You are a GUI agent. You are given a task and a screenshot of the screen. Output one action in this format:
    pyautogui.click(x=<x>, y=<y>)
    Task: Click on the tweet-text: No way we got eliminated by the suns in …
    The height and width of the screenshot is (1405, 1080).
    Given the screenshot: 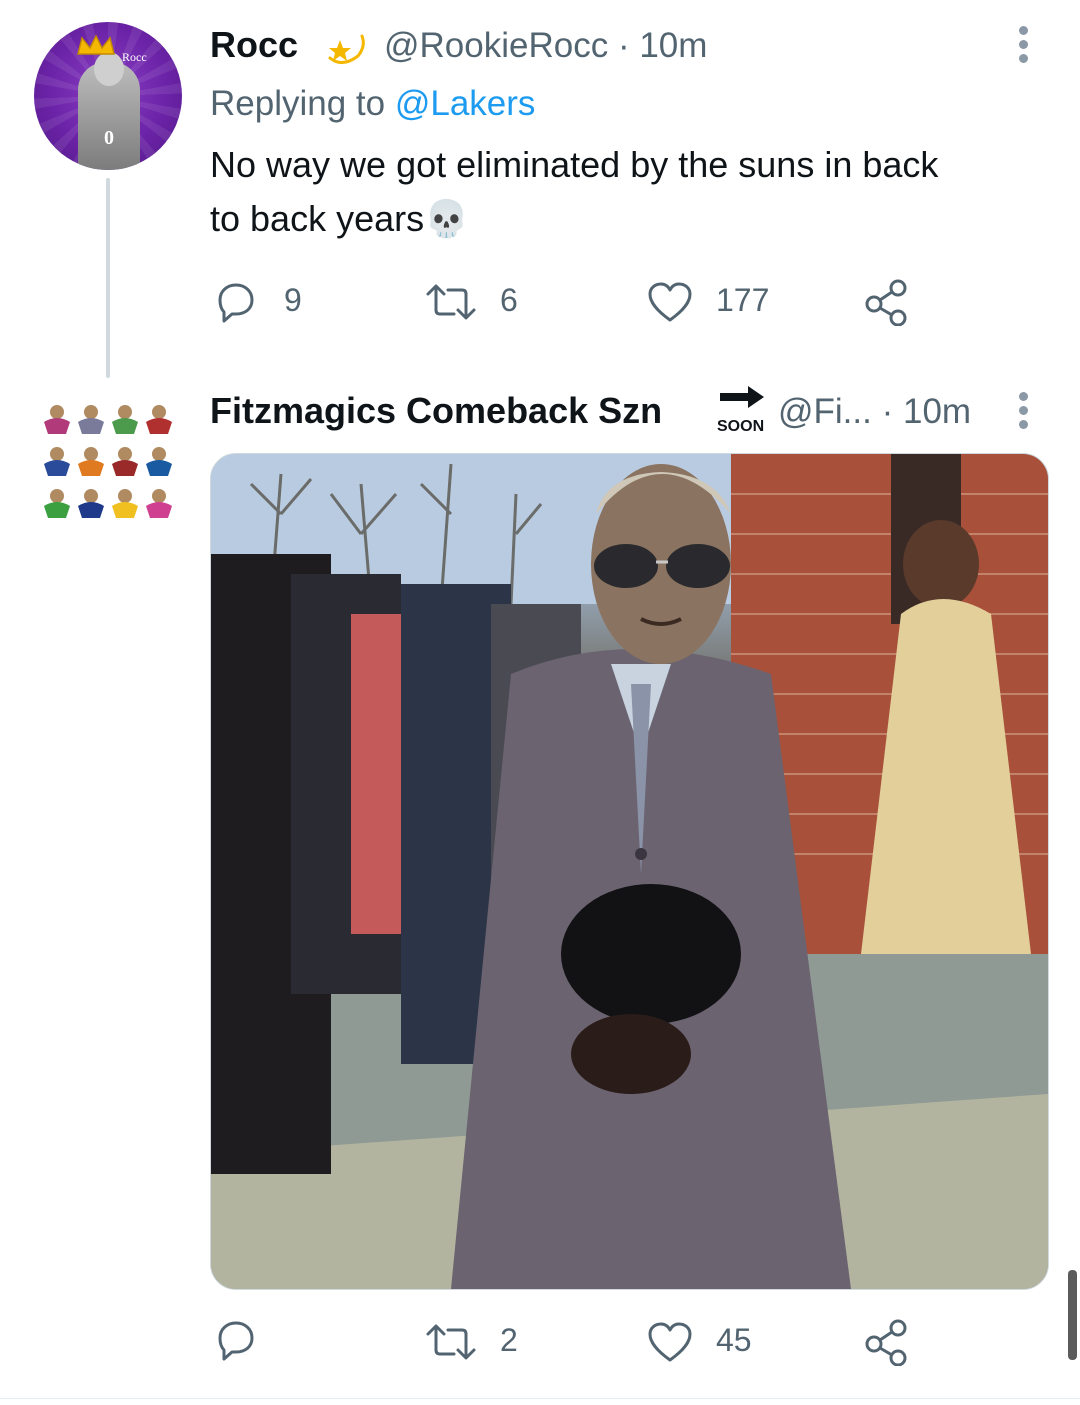 What is the action you would take?
    pyautogui.click(x=630, y=192)
    